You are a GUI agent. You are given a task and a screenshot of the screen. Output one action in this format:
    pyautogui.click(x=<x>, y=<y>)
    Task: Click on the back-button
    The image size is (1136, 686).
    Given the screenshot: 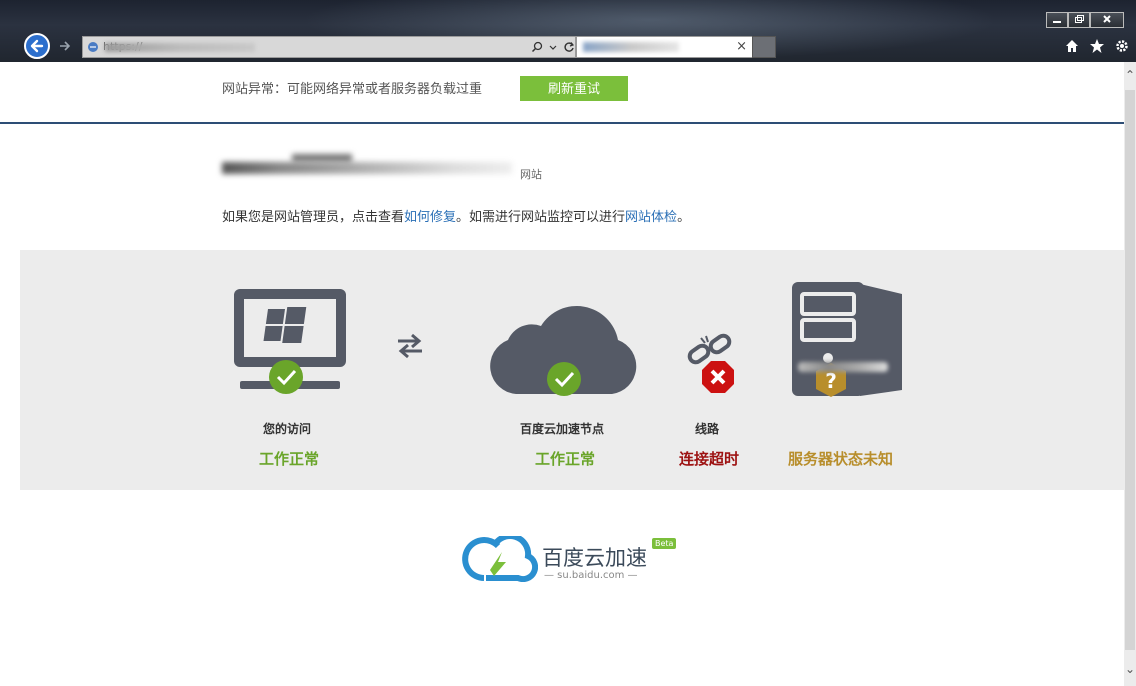 What is the action you would take?
    pyautogui.click(x=37, y=46)
    